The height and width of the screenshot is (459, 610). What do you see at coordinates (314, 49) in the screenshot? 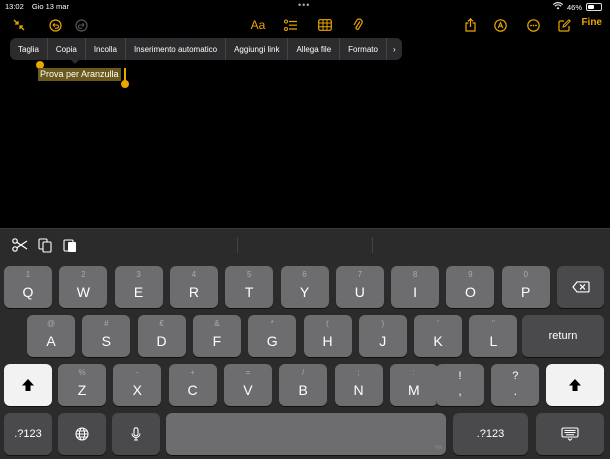
I see `menu-item-attach-file: Allega file` at bounding box center [314, 49].